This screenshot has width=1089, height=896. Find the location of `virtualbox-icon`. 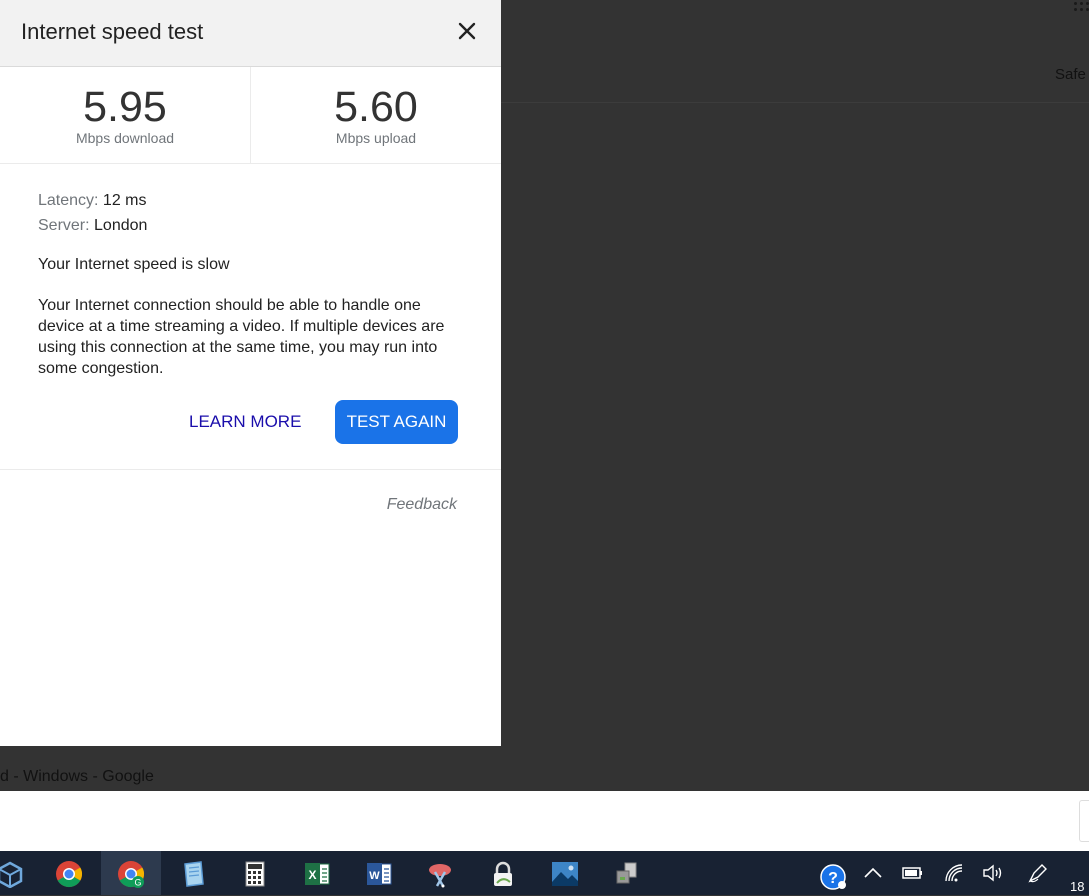

virtualbox-icon is located at coordinates (11, 874).